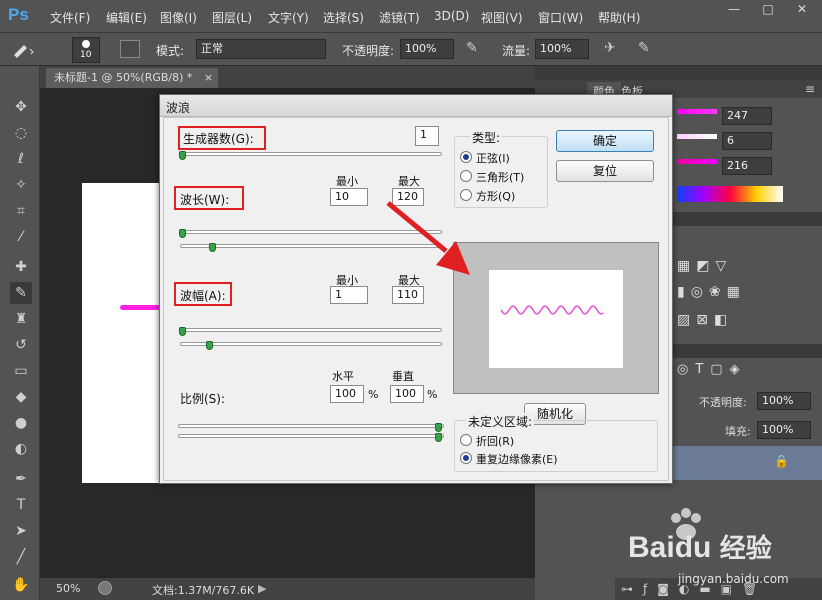 The image size is (822, 600). Describe the element at coordinates (500, 177) in the screenshot. I see `type-triangle-label: 三角形(T)` at that location.